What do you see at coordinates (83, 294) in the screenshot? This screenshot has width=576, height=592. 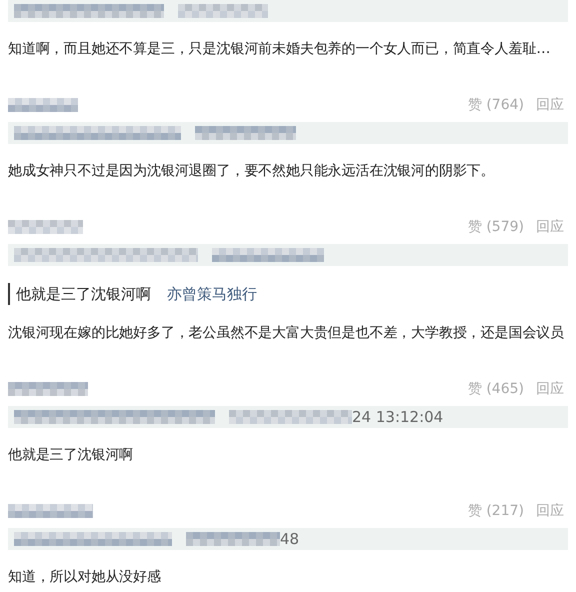 I see `quoted-text: 他就是三了沈银河啊` at bounding box center [83, 294].